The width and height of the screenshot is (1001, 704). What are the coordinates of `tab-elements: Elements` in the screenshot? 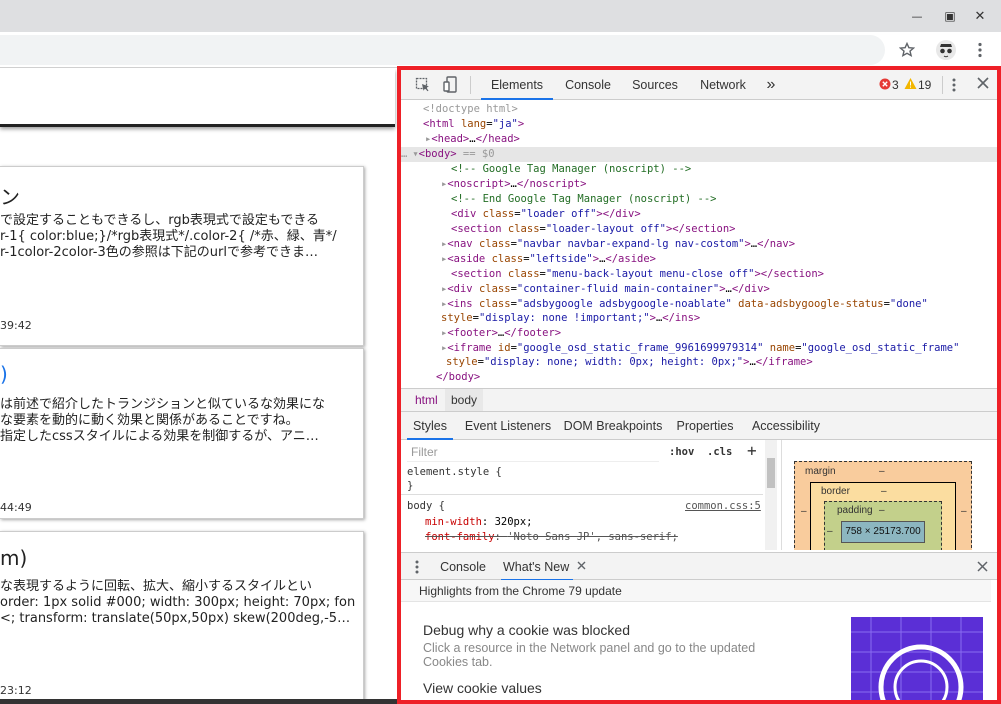 It's located at (517, 85).